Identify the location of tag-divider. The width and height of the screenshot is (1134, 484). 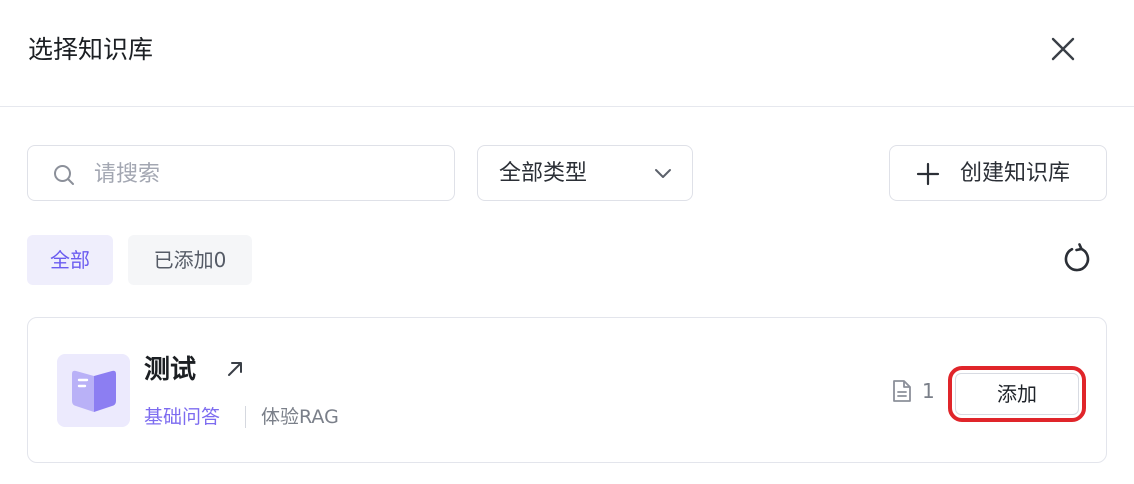
(245, 417).